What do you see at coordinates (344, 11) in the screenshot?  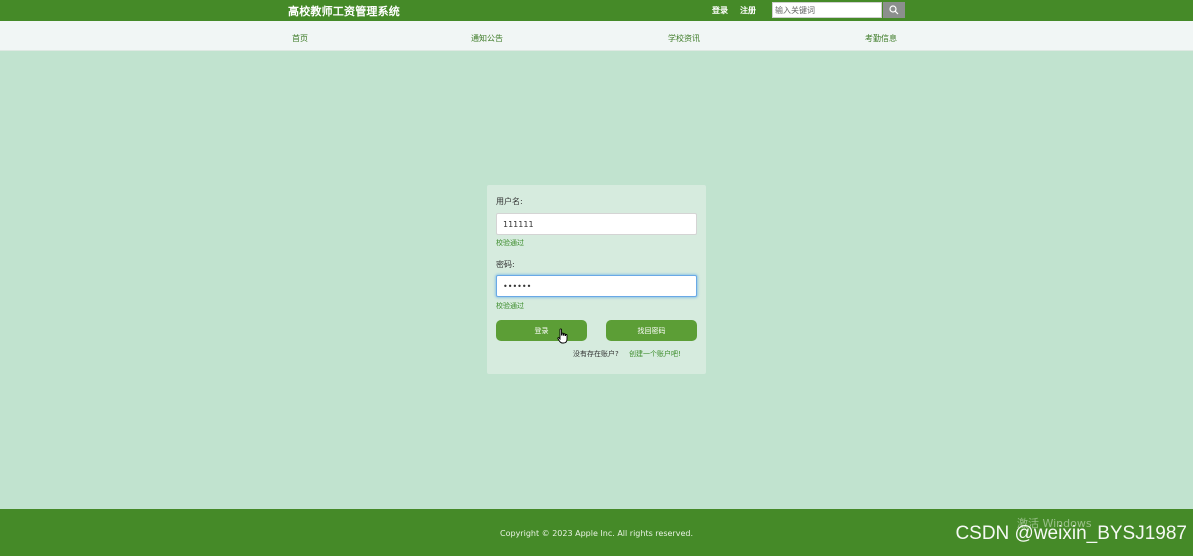 I see `site-title: 高校教师工资管理系统` at bounding box center [344, 11].